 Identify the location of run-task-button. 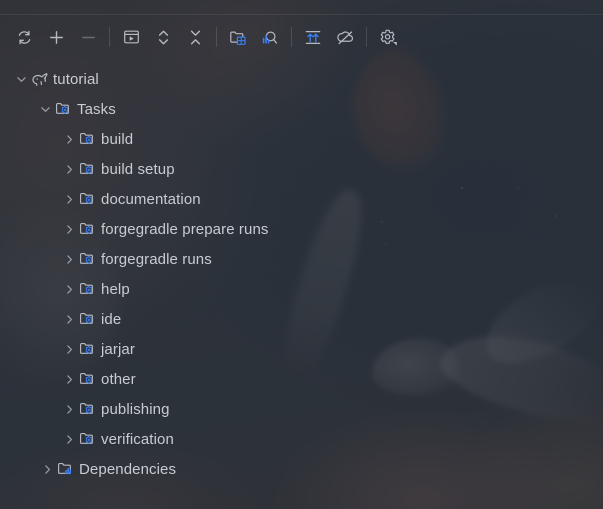
(131, 37).